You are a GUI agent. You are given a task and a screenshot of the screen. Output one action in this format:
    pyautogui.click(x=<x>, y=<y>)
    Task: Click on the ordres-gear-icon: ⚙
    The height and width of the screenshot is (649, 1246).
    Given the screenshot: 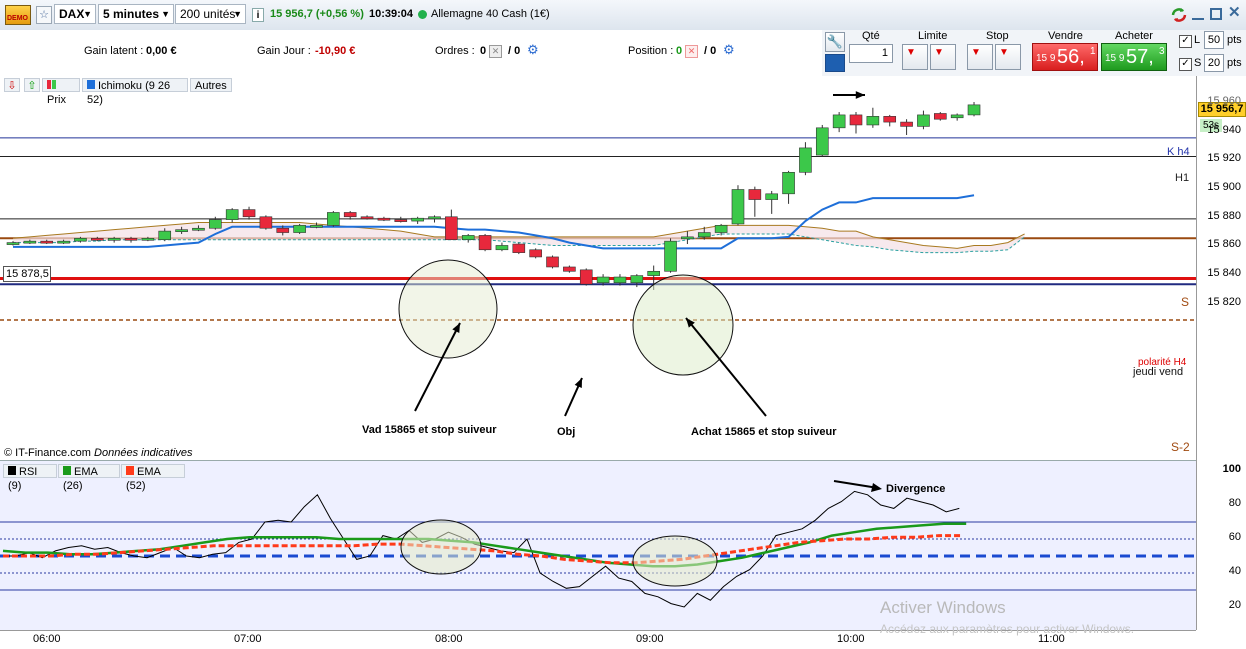 What is the action you would take?
    pyautogui.click(x=533, y=50)
    